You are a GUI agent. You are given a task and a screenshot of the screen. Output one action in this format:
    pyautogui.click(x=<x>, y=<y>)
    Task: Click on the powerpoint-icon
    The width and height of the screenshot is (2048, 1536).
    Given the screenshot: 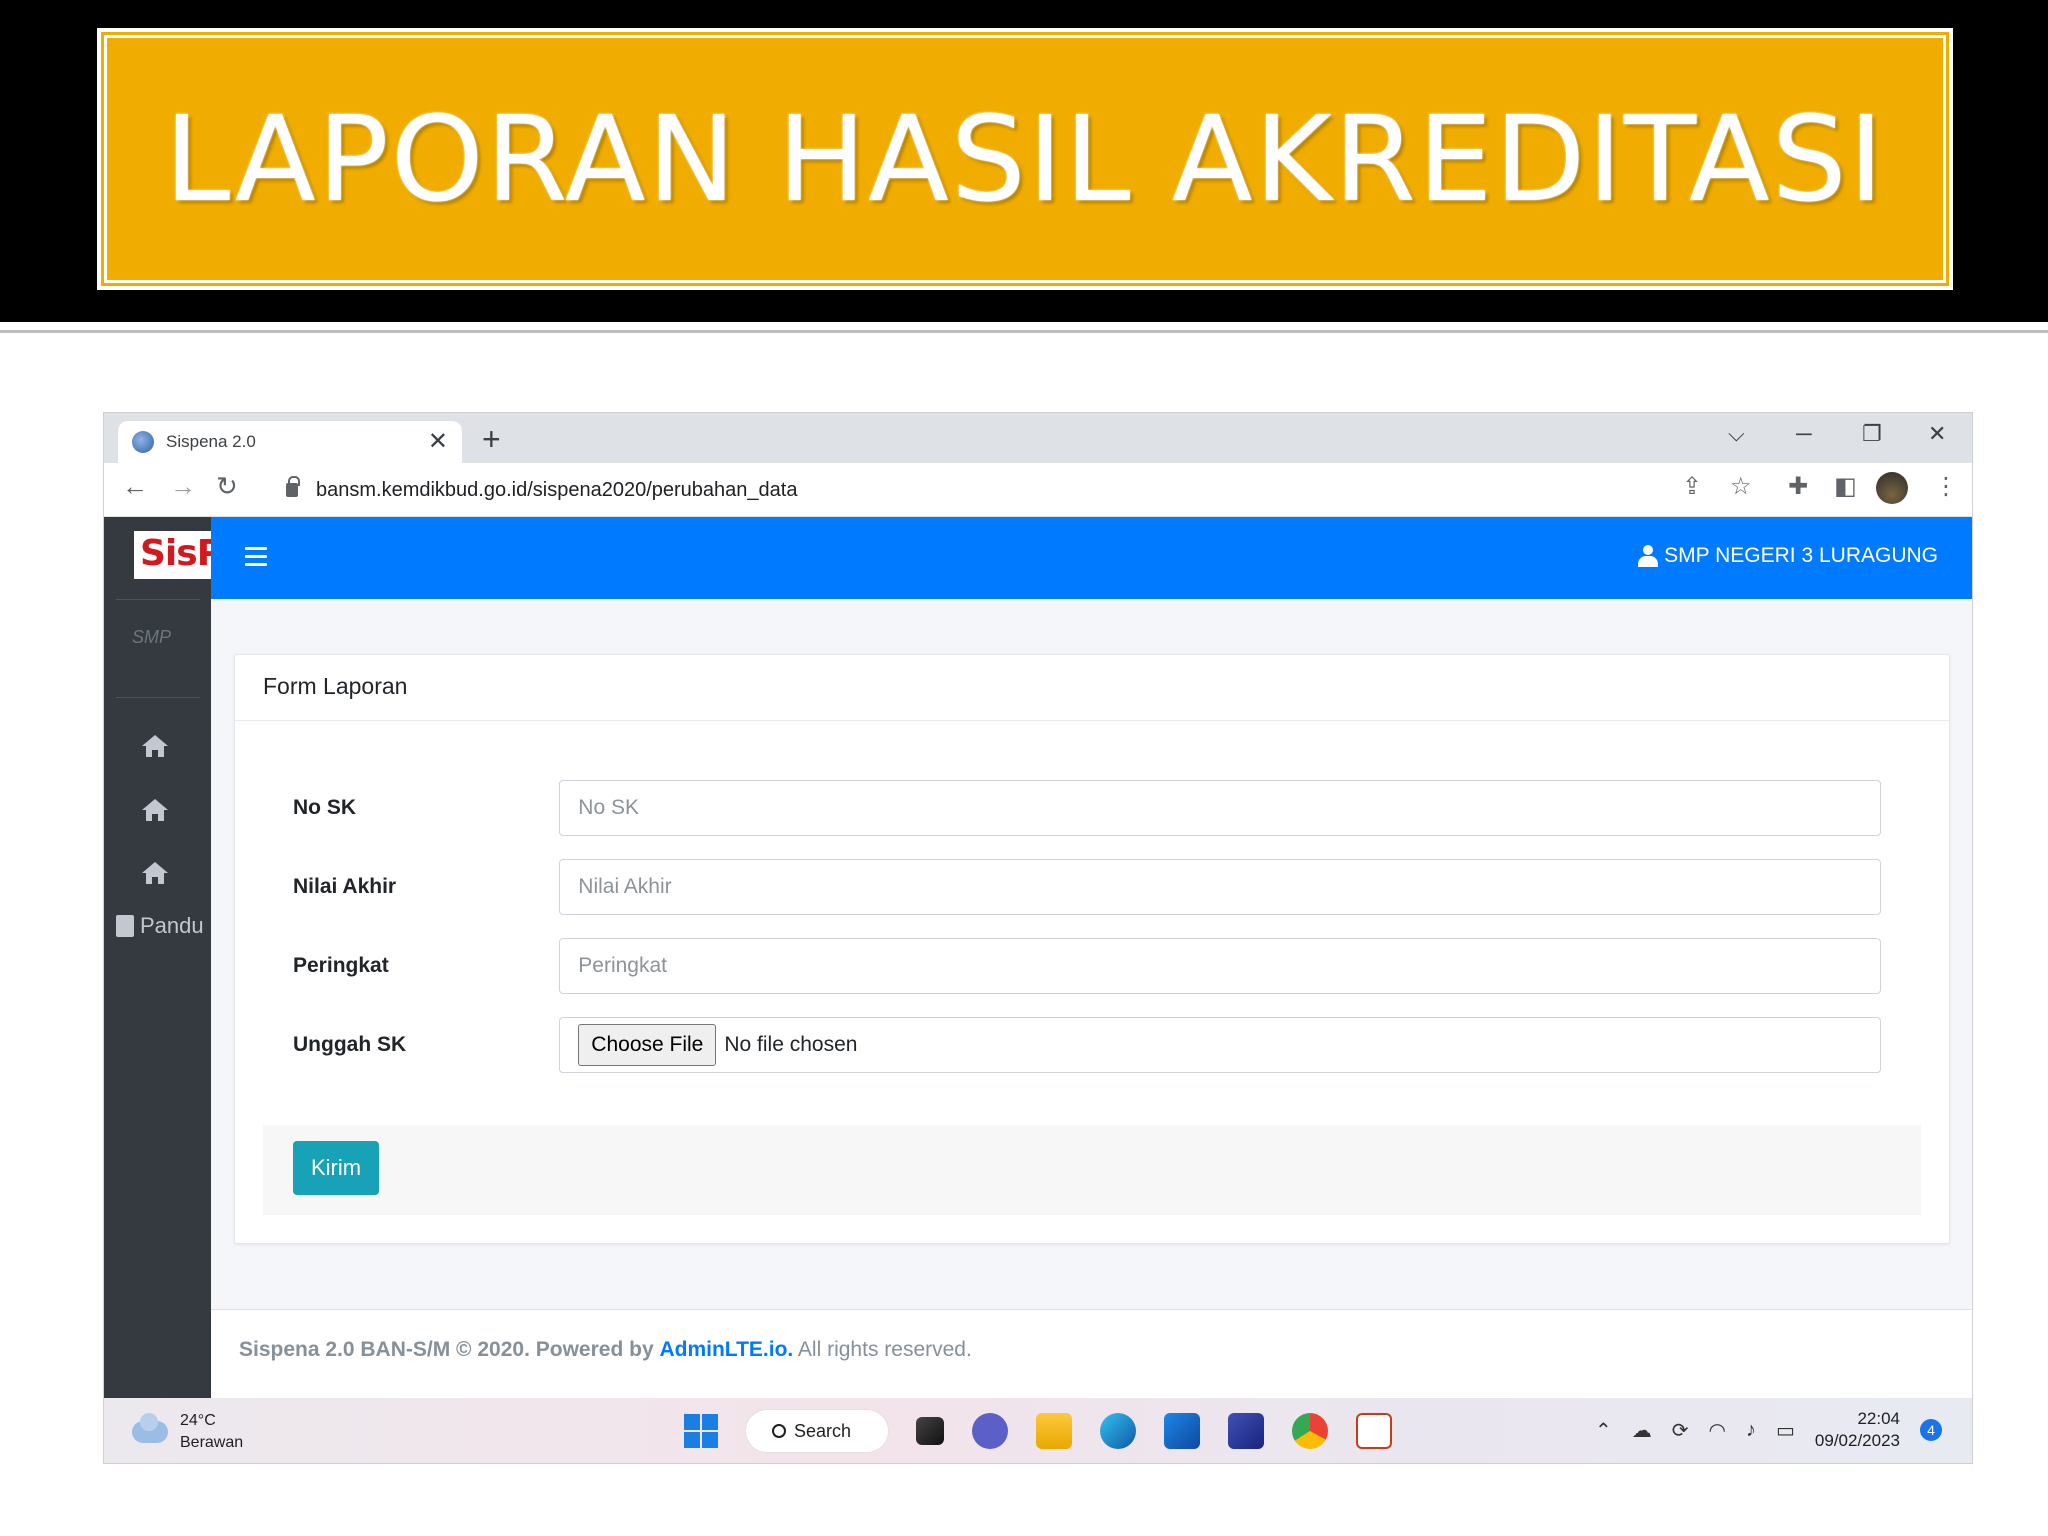 What is the action you would take?
    pyautogui.click(x=1374, y=1431)
    